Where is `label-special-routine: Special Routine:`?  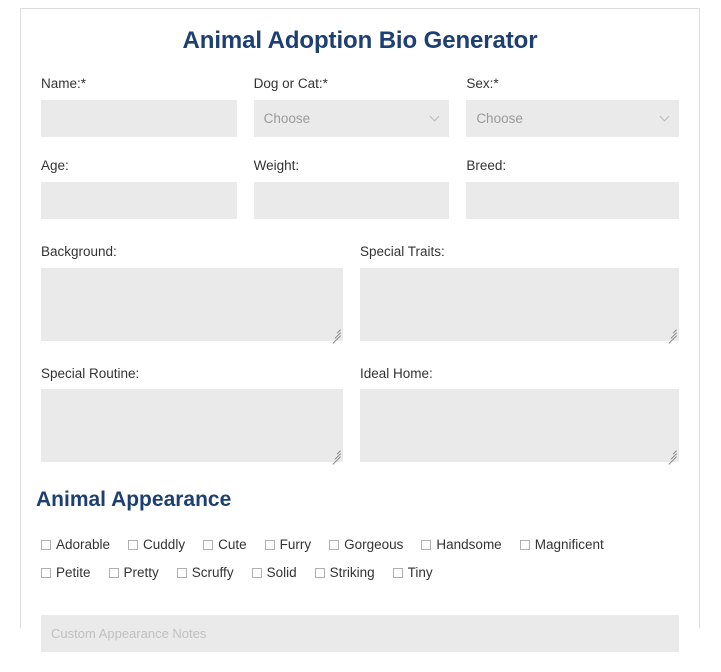
label-special-routine: Special Routine: is located at coordinates (90, 373).